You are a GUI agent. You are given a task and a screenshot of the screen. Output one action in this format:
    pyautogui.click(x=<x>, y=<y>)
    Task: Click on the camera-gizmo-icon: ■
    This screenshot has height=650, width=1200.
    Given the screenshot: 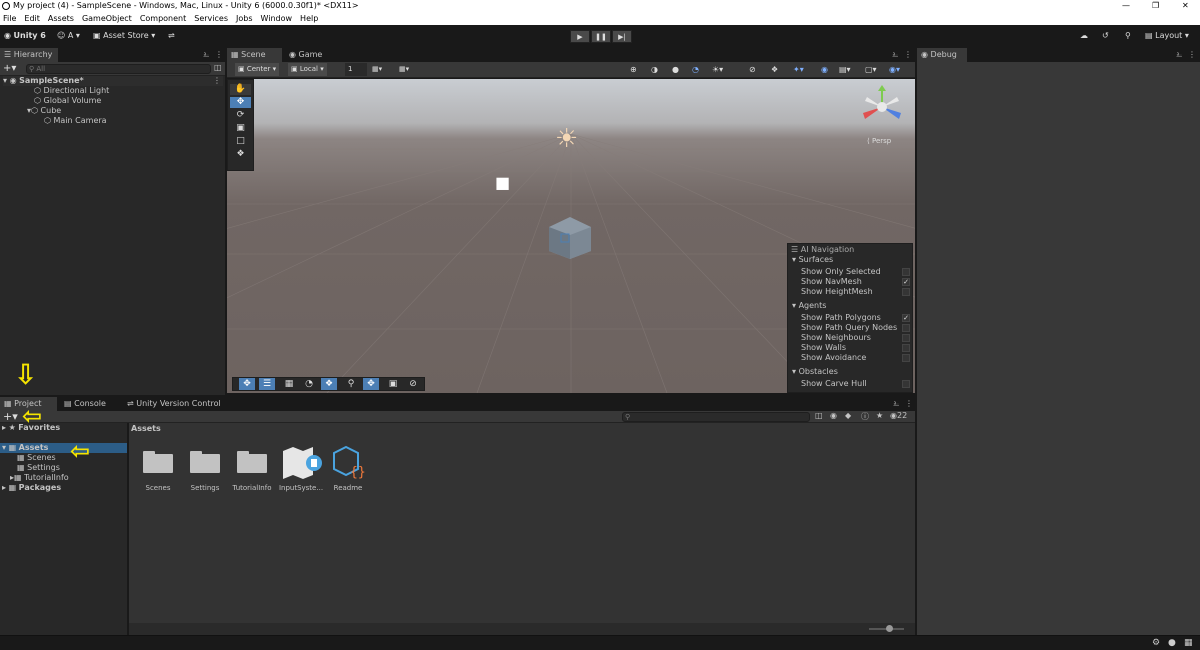 What is the action you would take?
    pyautogui.click(x=502, y=183)
    